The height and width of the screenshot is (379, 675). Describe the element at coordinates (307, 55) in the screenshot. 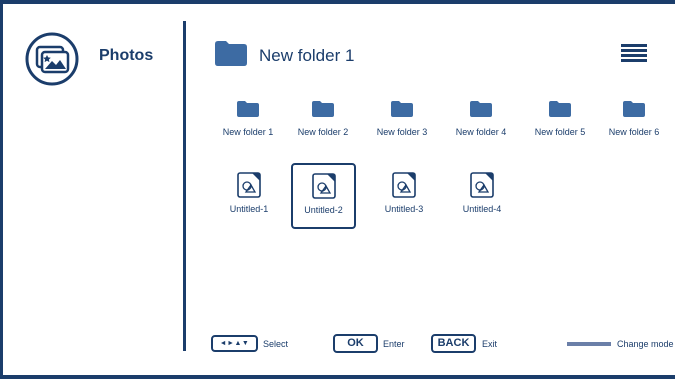

I see `current-folder-title: New folder 1` at that location.